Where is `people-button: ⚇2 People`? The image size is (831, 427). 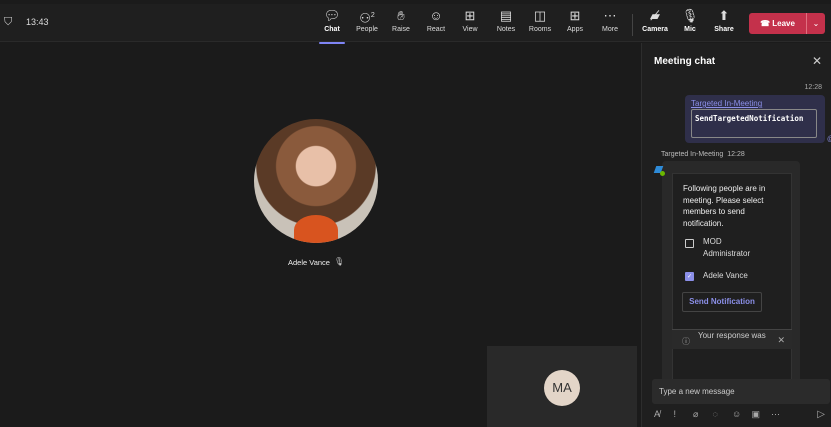 people-button: ⚇2 People is located at coordinates (367, 20).